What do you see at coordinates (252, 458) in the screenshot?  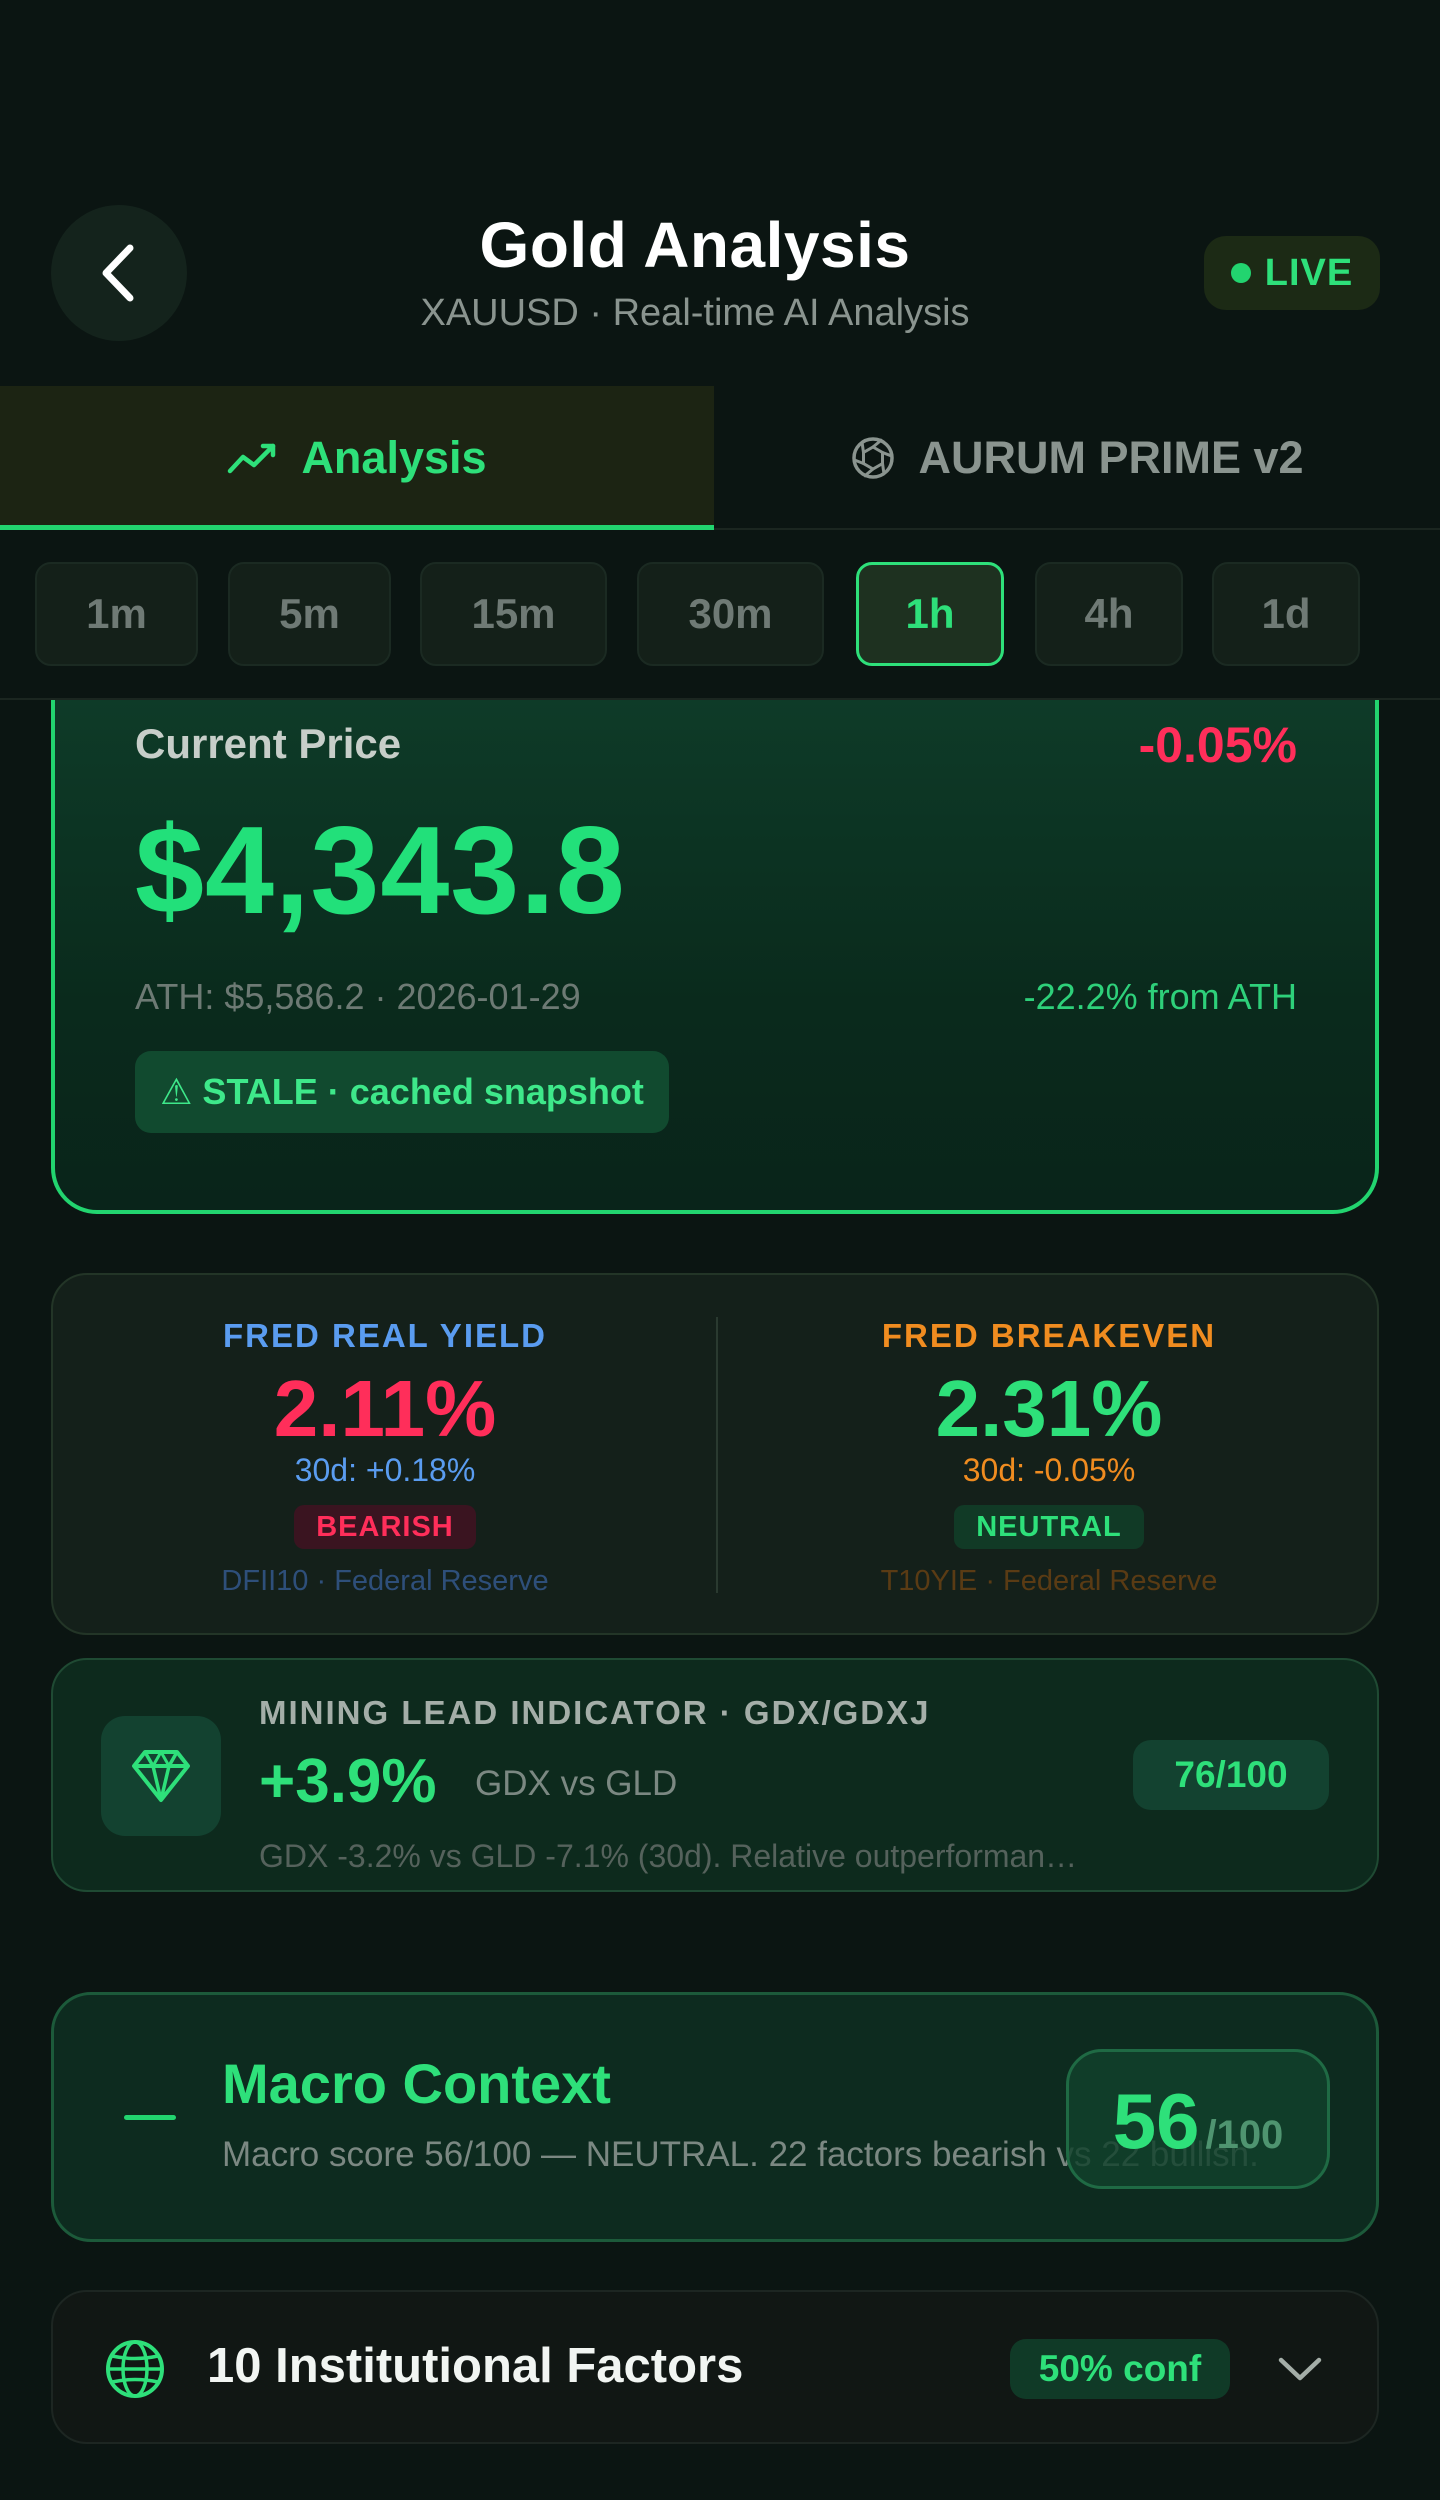 I see `trend-line-icon` at bounding box center [252, 458].